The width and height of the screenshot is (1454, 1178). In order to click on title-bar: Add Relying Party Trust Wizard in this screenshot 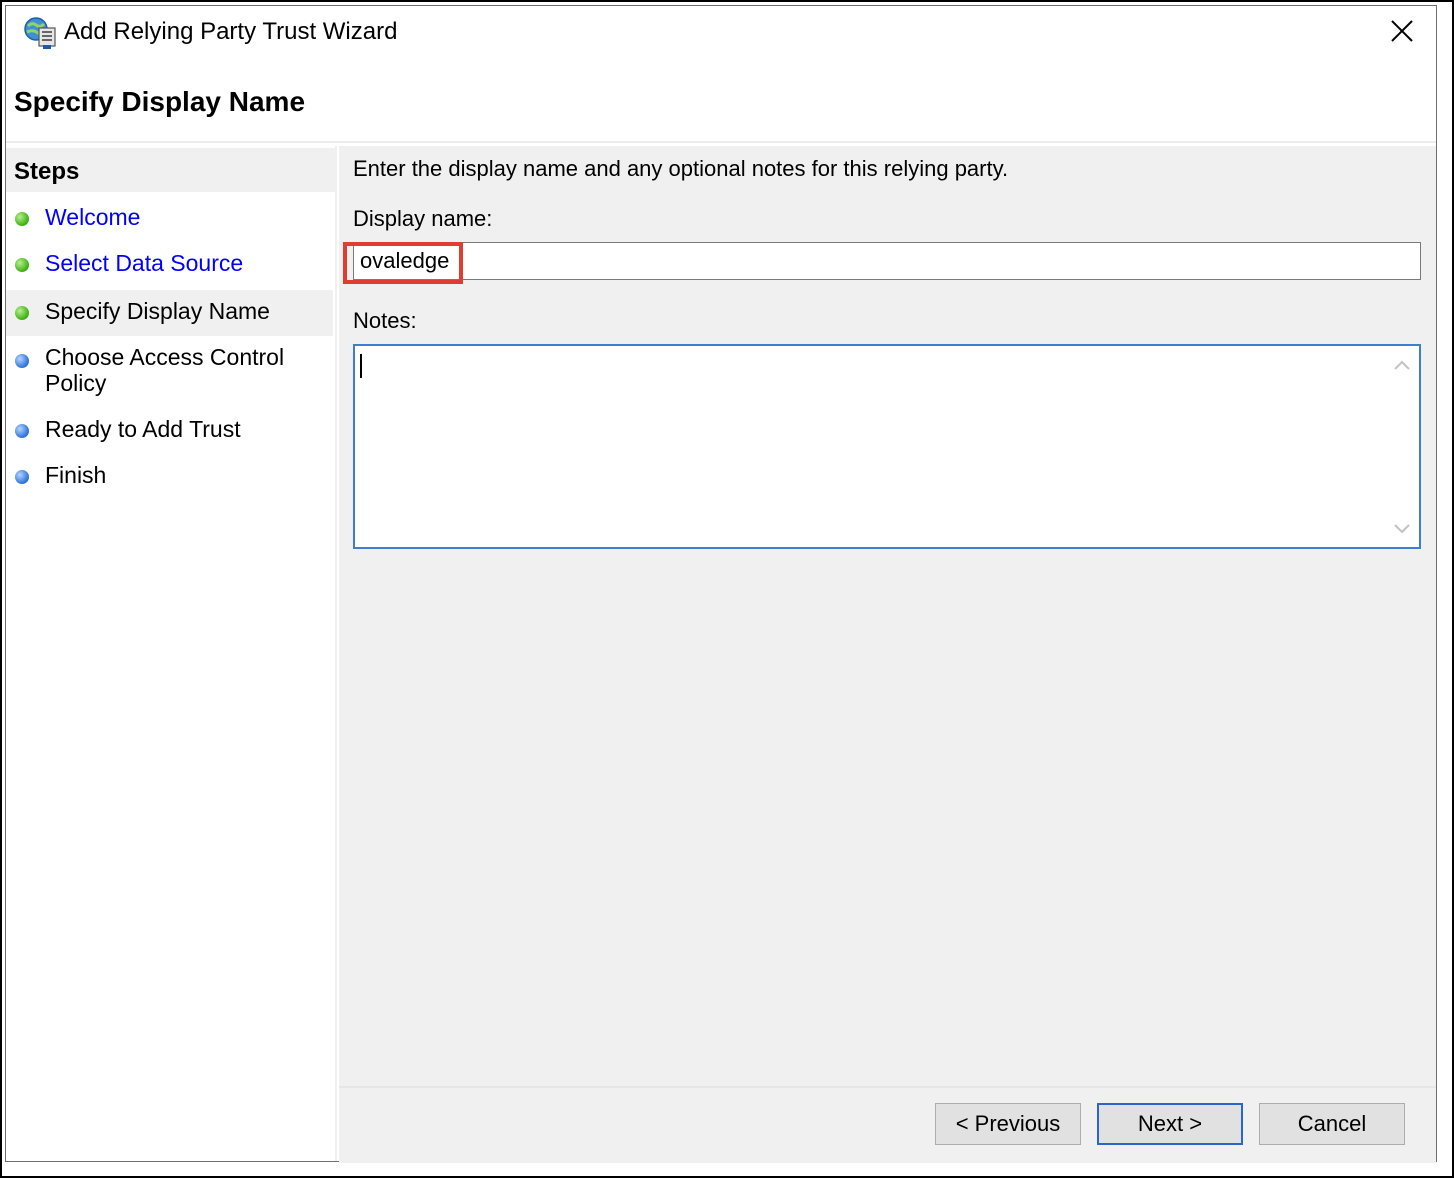, I will do `click(721, 32)`.